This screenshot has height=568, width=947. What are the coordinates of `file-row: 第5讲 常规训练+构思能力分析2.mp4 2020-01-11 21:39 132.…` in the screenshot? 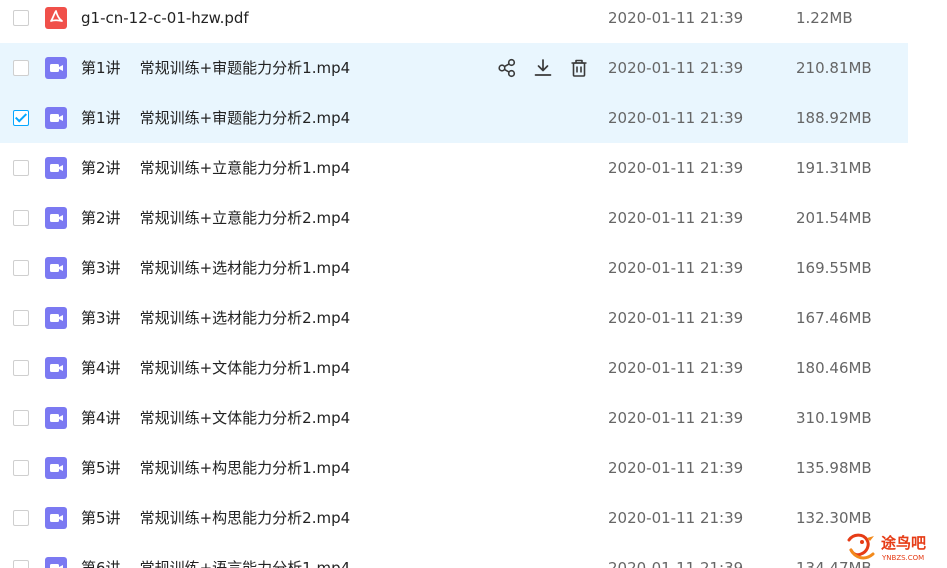 It's located at (454, 518).